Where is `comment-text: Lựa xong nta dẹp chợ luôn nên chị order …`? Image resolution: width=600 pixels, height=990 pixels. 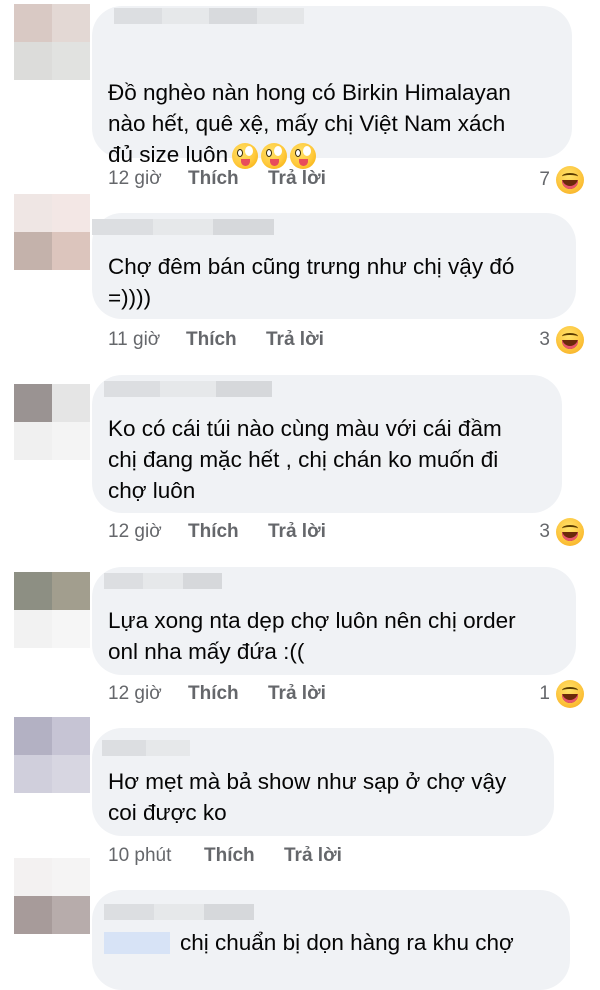 comment-text: Lựa xong nta dẹp chợ luôn nên chị order … is located at coordinates (312, 636).